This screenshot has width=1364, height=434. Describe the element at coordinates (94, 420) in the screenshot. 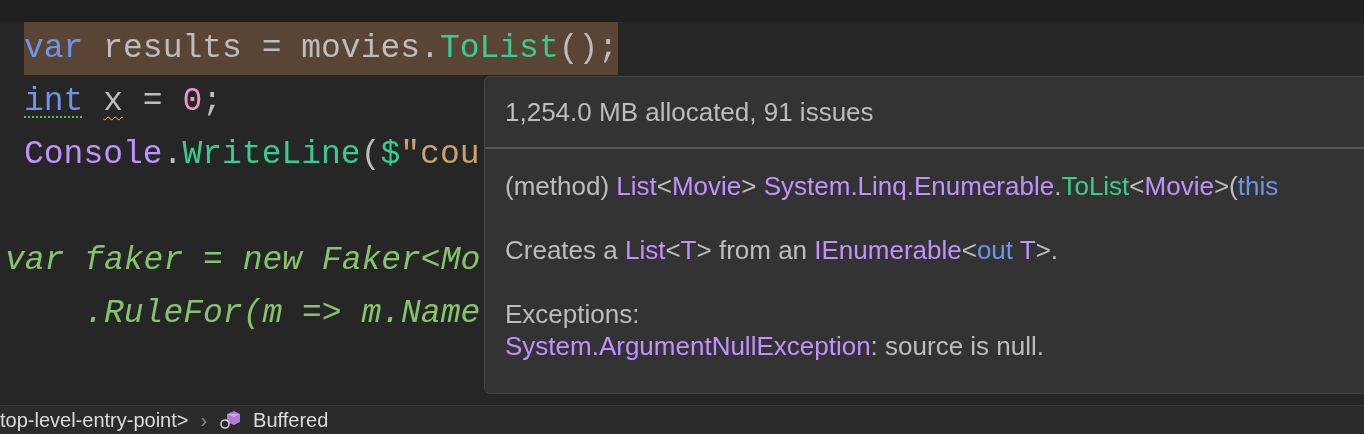

I see `breadcrumb-item: top-level-entry-point>` at that location.